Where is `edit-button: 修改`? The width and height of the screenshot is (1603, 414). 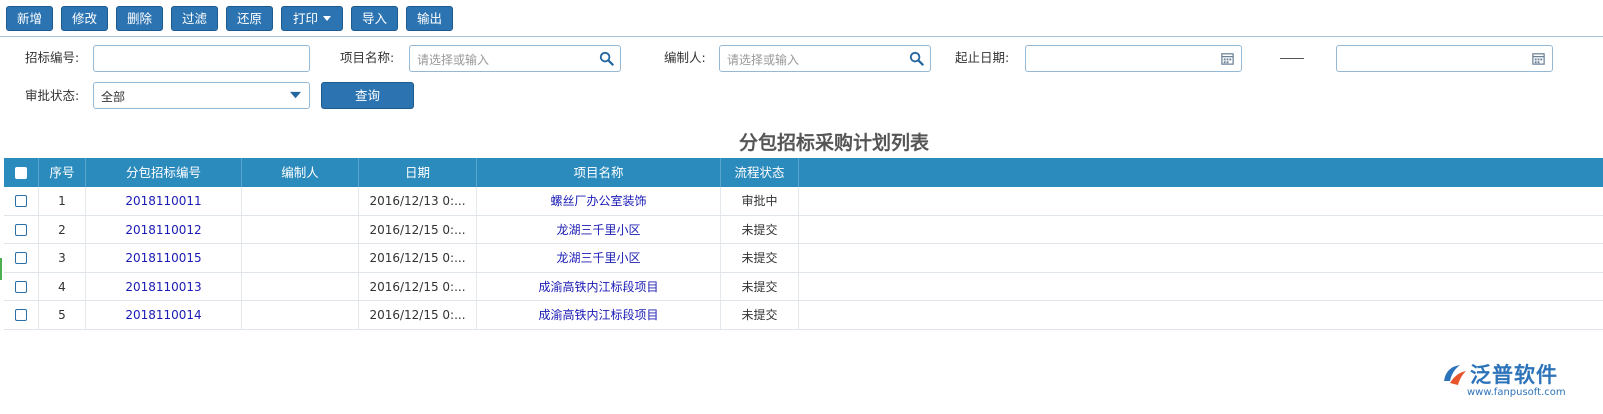
edit-button: 修改 is located at coordinates (84, 18).